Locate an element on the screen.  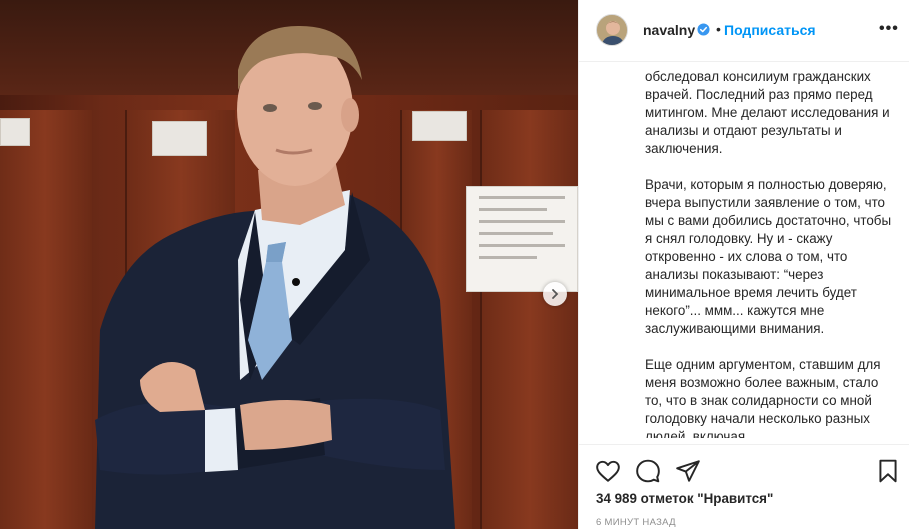
avatar is located at coordinates (612, 30).